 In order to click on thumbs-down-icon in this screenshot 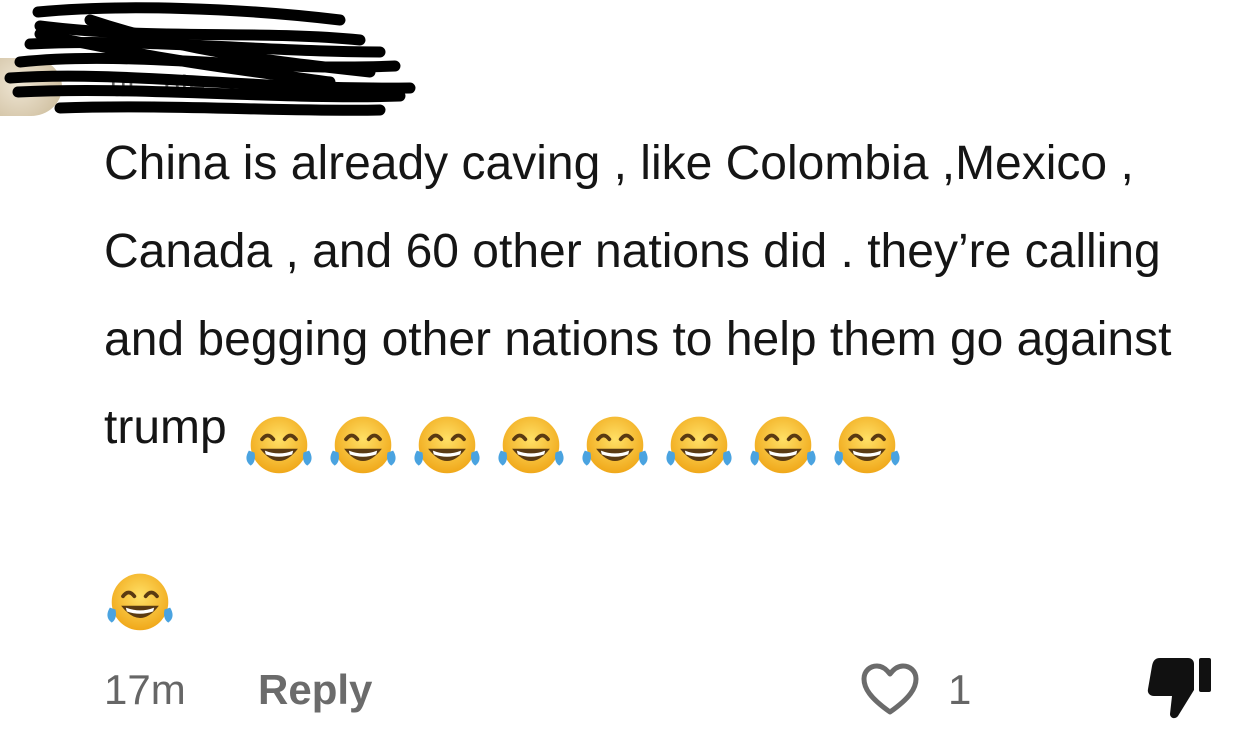, I will do `click(1179, 687)`.